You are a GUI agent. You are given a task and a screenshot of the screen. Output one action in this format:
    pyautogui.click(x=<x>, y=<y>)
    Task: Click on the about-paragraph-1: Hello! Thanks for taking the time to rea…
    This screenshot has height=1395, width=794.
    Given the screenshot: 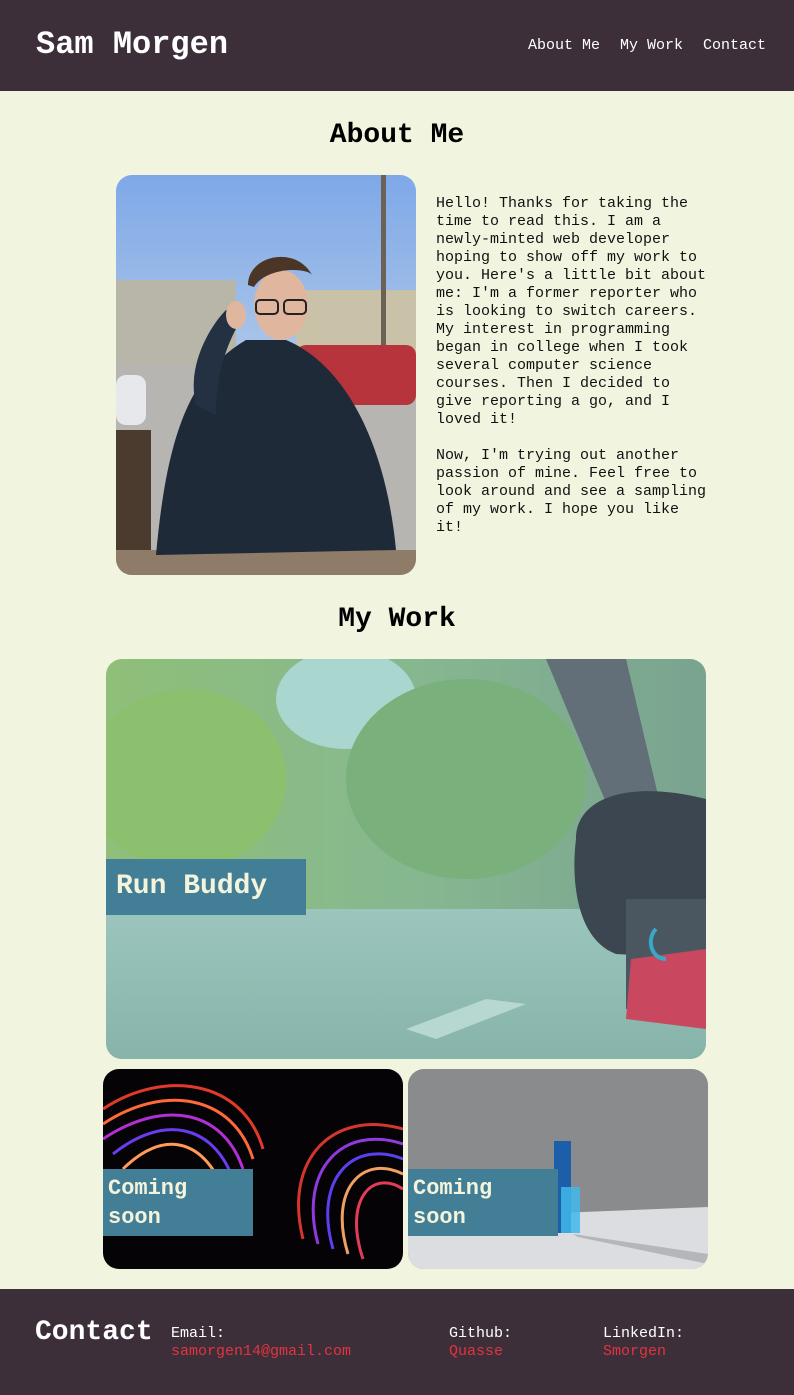 What is the action you would take?
    pyautogui.click(x=576, y=311)
    